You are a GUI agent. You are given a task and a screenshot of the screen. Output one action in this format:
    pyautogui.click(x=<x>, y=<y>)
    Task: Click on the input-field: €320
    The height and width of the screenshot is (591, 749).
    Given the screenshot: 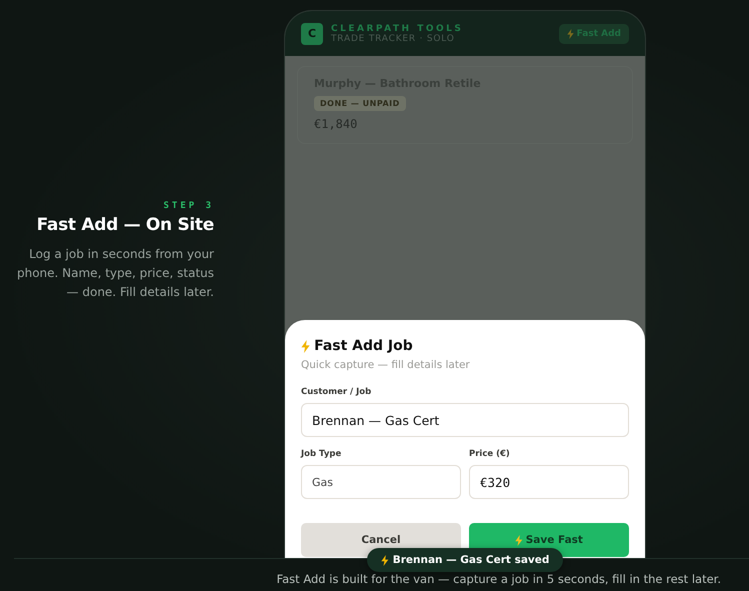 What is the action you would take?
    pyautogui.click(x=549, y=482)
    